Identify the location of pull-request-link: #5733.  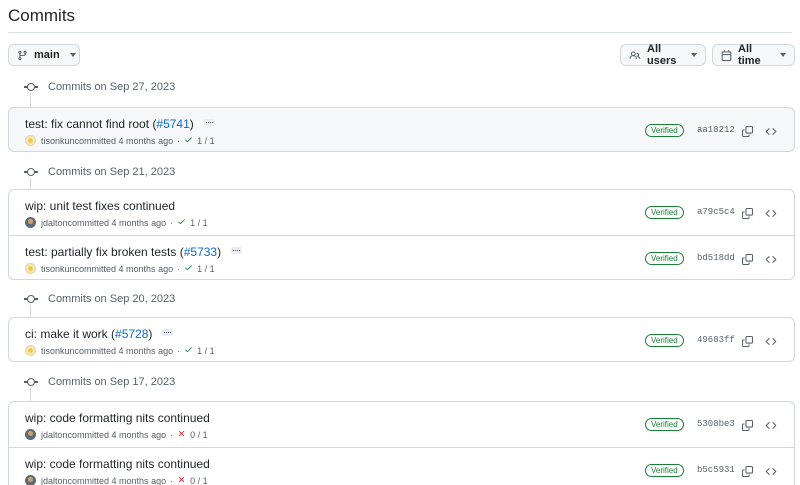
(200, 252).